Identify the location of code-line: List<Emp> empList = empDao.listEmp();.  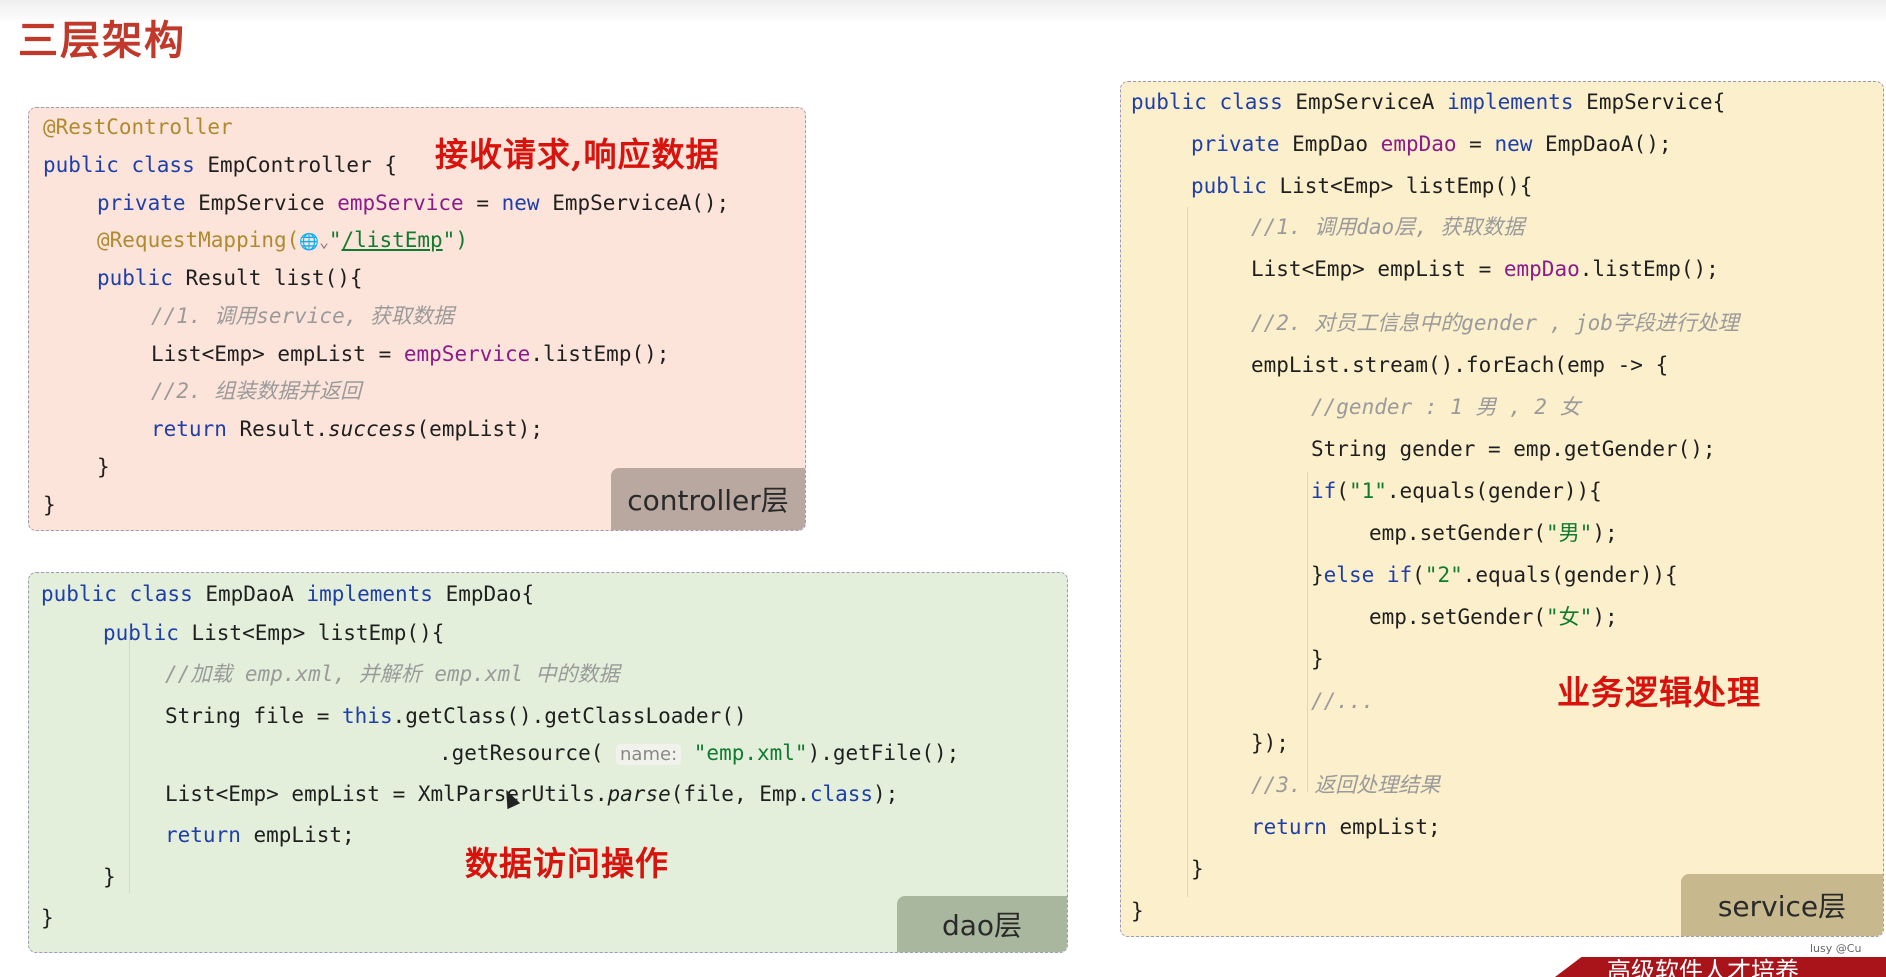
(1485, 269).